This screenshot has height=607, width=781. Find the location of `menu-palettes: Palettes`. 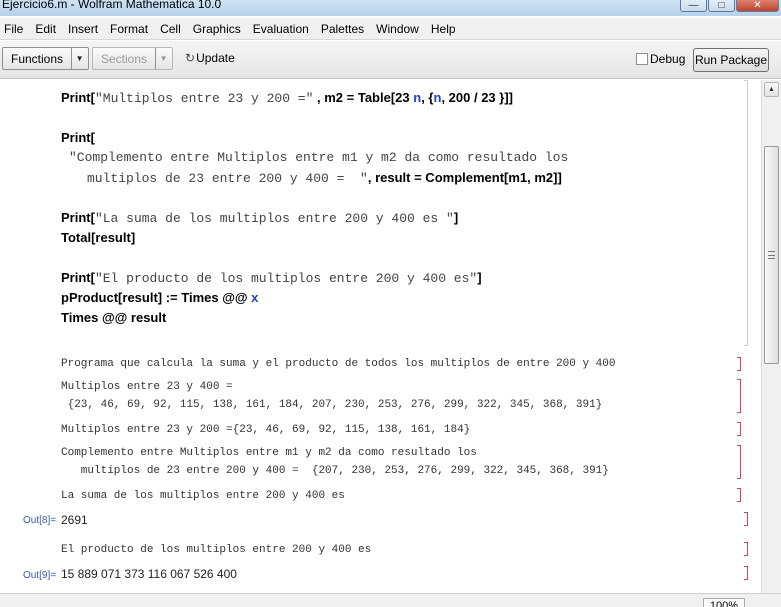

menu-palettes: Palettes is located at coordinates (344, 29).